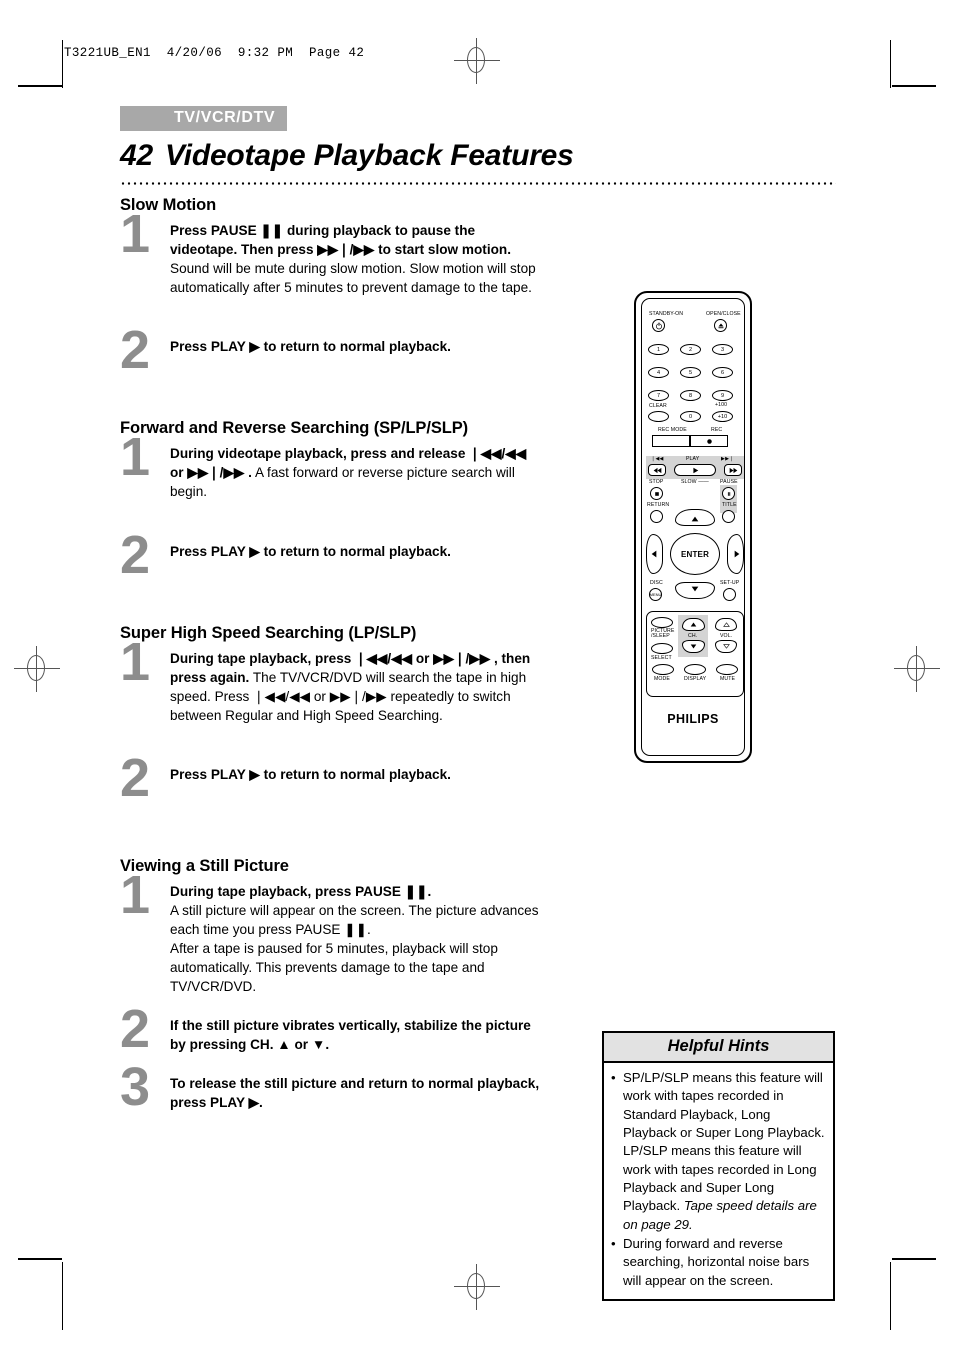  What do you see at coordinates (709, 441) in the screenshot?
I see `rec-button` at bounding box center [709, 441].